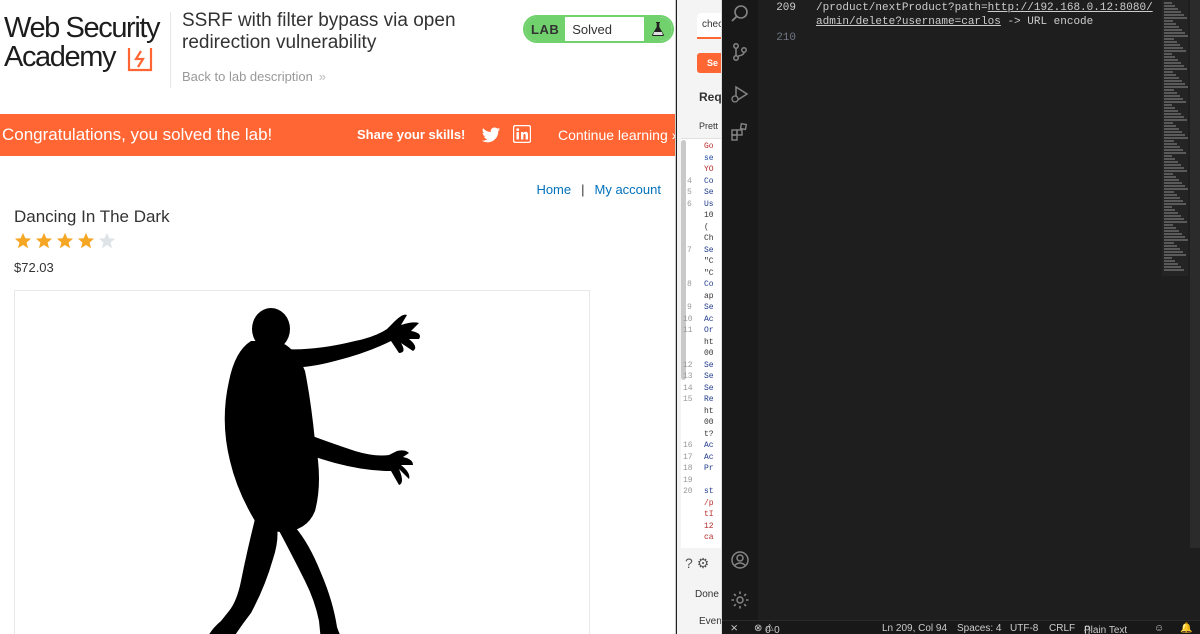 Image resolution: width=1200 pixels, height=634 pixels. Describe the element at coordinates (592, 29) in the screenshot. I see `lab-status-text: Solved` at that location.